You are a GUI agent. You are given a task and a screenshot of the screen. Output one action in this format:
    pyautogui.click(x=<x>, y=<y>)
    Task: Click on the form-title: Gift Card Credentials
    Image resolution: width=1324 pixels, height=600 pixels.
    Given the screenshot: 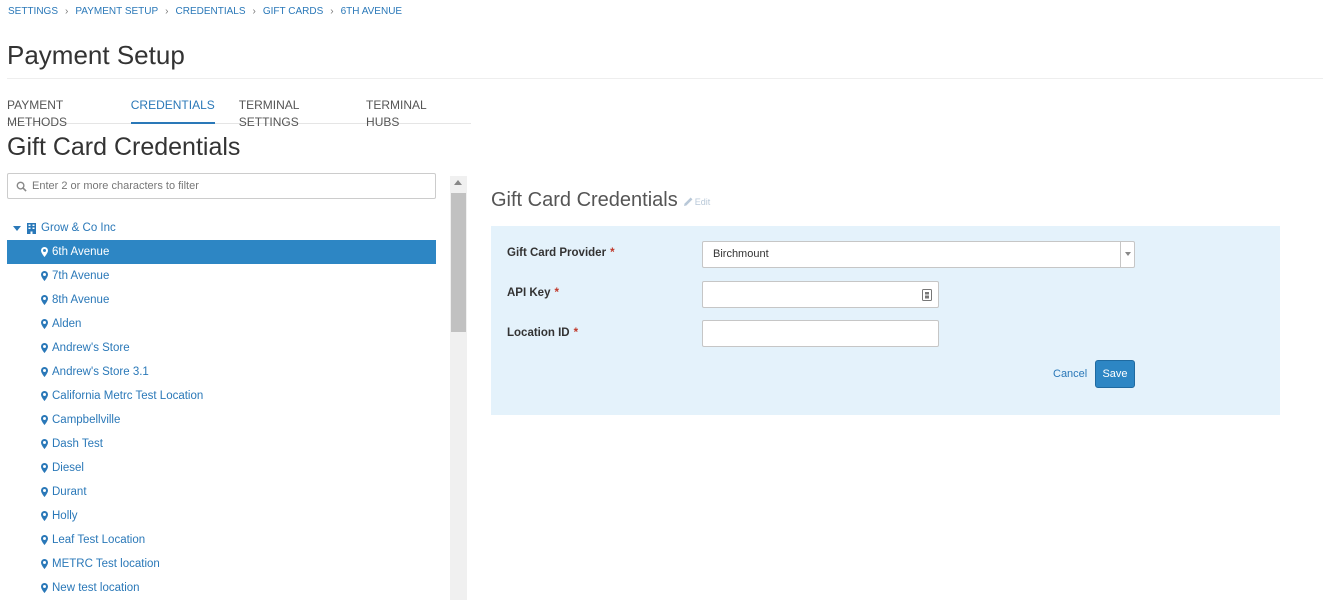 What is the action you would take?
    pyautogui.click(x=584, y=200)
    